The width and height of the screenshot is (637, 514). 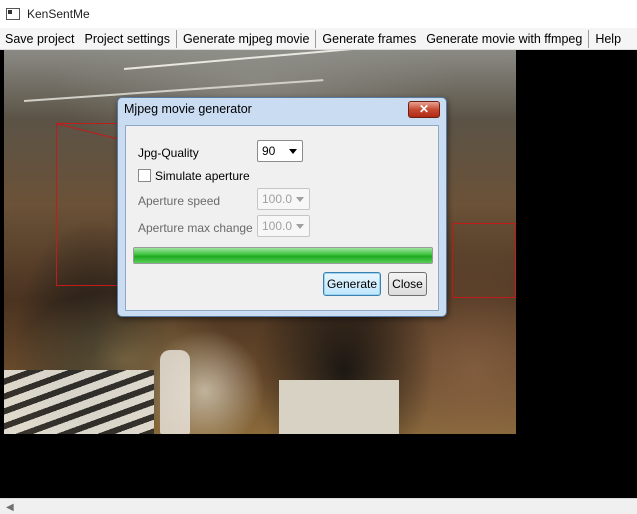 What do you see at coordinates (202, 176) in the screenshot?
I see `simulate-aperture-label: Simulate aperture` at bounding box center [202, 176].